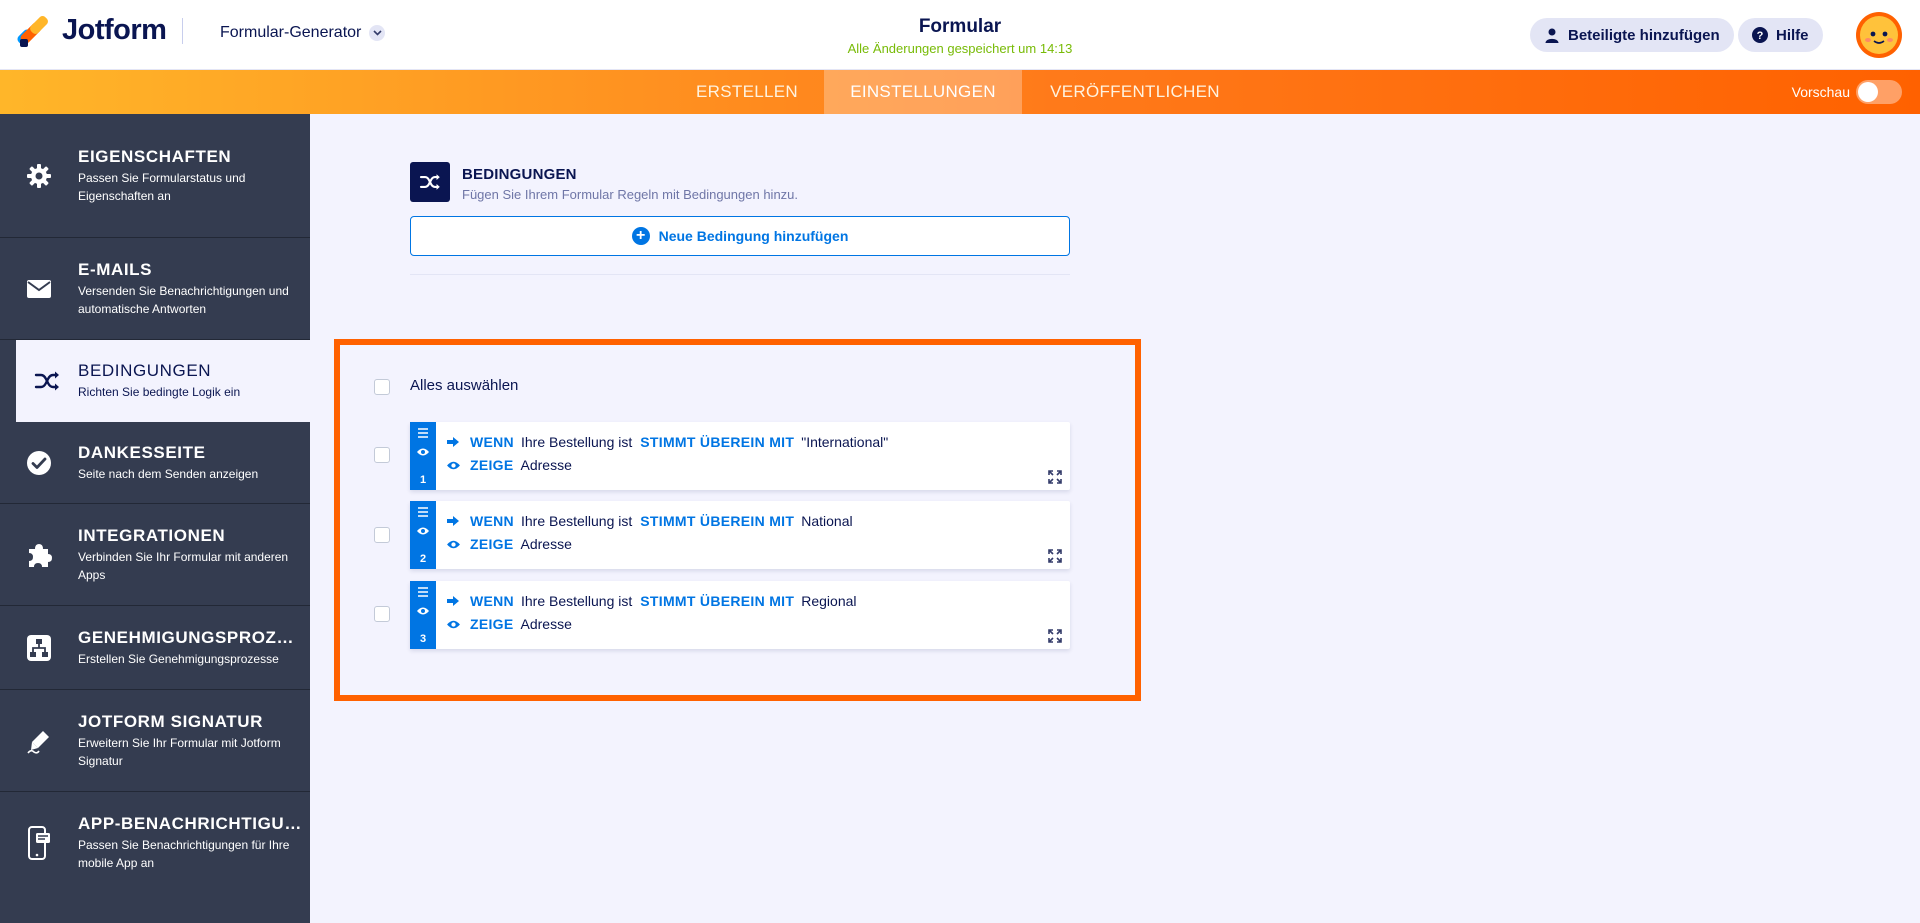  Describe the element at coordinates (47, 381) in the screenshot. I see `shuffle-icon` at that location.